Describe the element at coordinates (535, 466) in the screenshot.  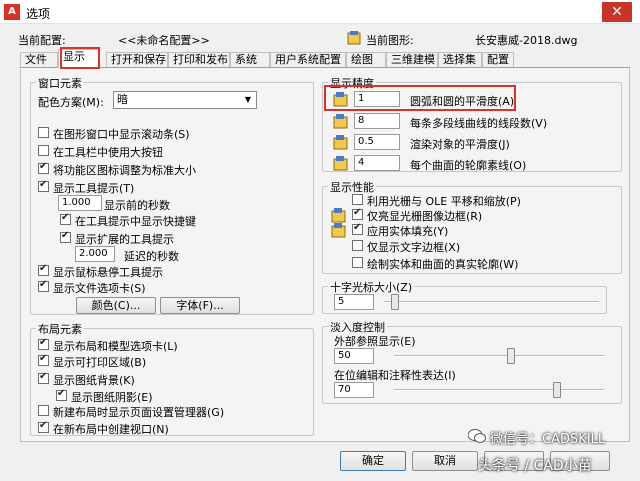
I see `watermark-line2: 头条号 / CAD小苗` at that location.